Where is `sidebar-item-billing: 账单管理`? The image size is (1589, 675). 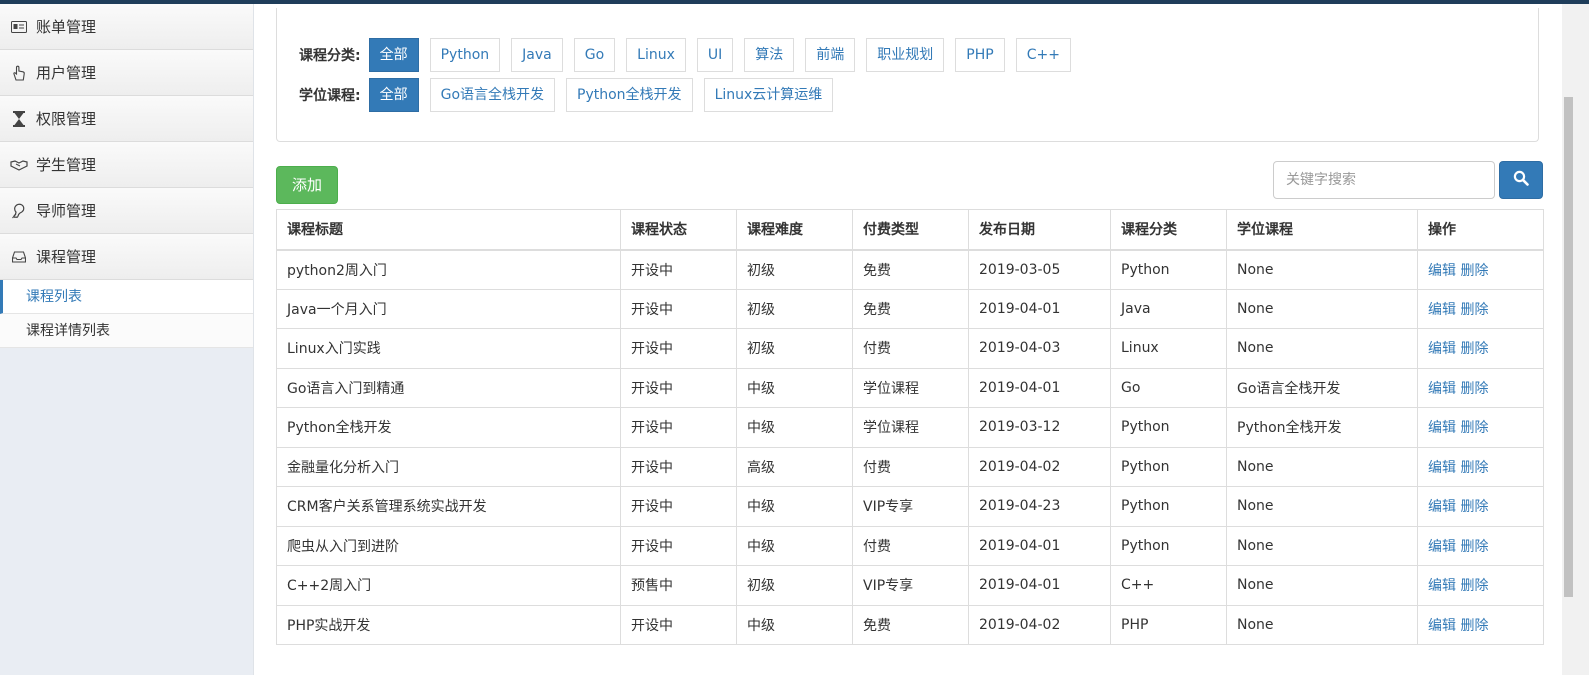 sidebar-item-billing: 账单管理 is located at coordinates (126, 27).